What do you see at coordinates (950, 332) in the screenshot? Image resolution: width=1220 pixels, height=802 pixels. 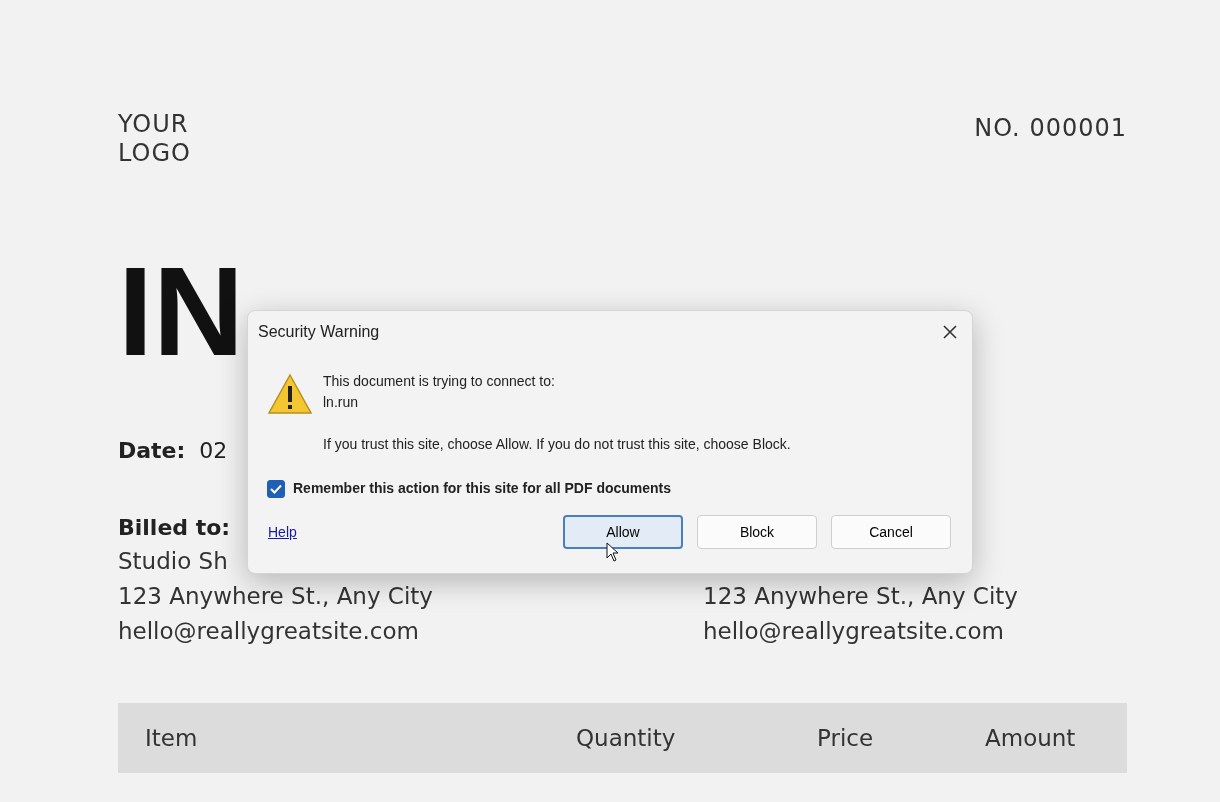 I see `close-icon` at bounding box center [950, 332].